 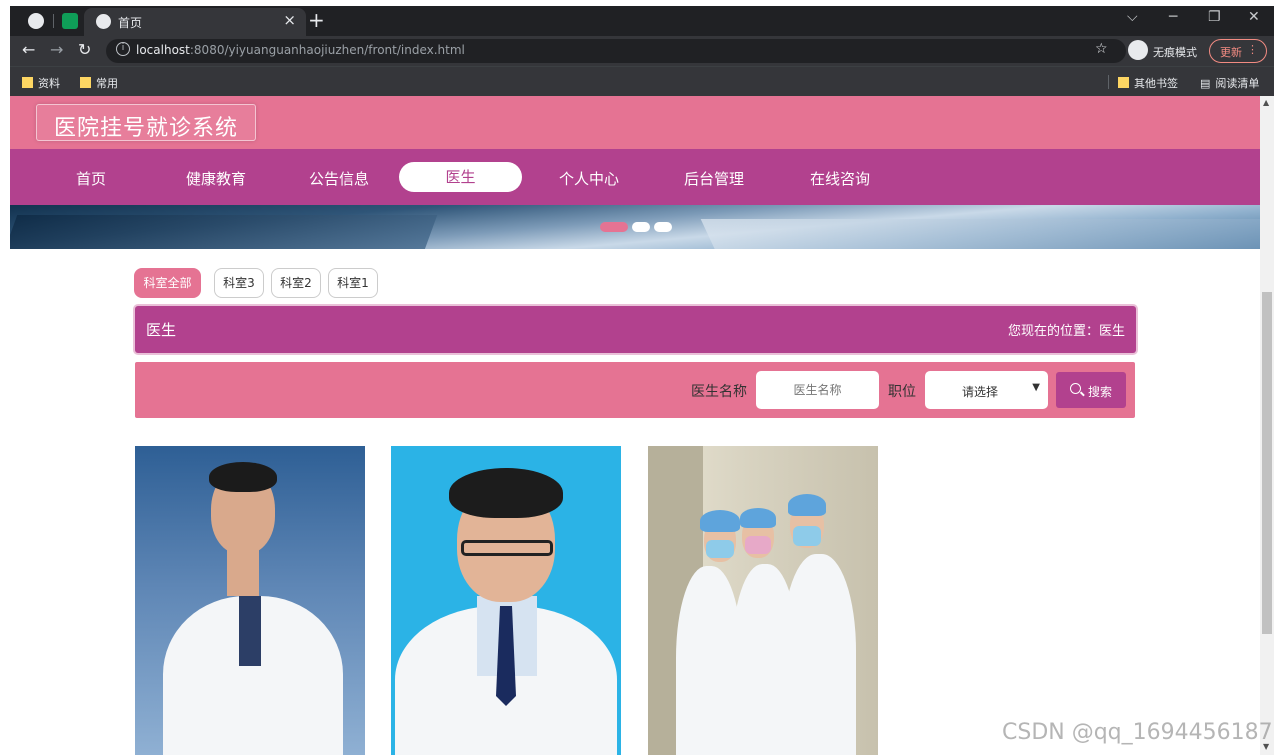 I want to click on nav-personal-center: 个人中心, so click(x=589, y=178).